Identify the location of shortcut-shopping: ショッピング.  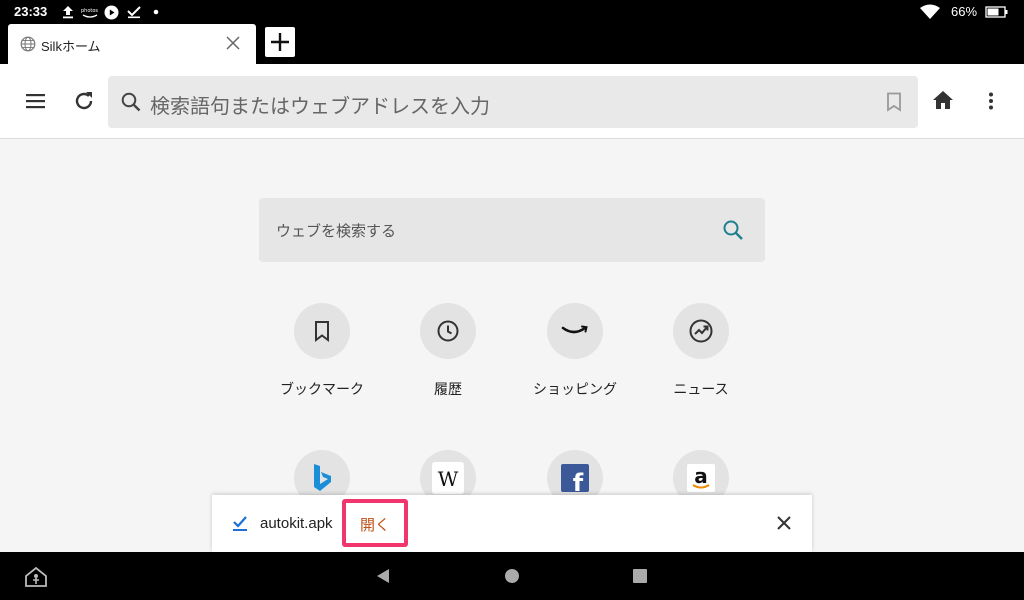
(575, 351).